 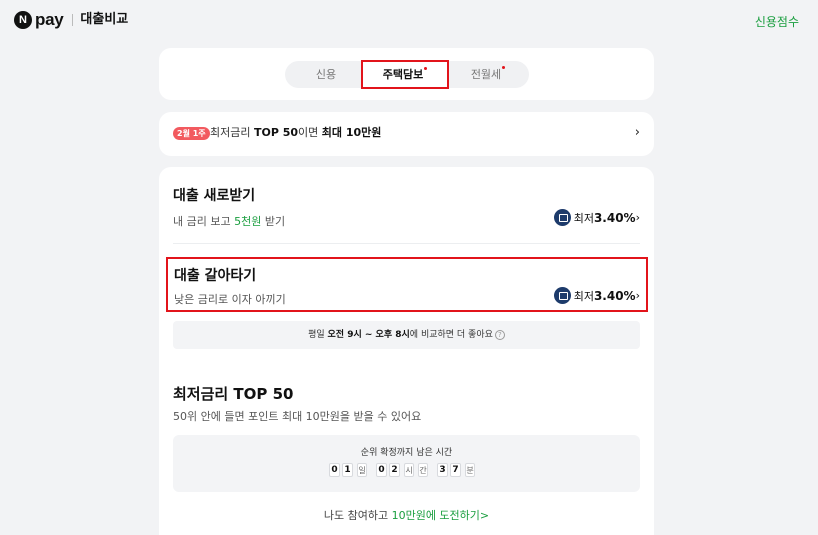 I want to click on tab-lease-label: 전월세, so click(x=486, y=74).